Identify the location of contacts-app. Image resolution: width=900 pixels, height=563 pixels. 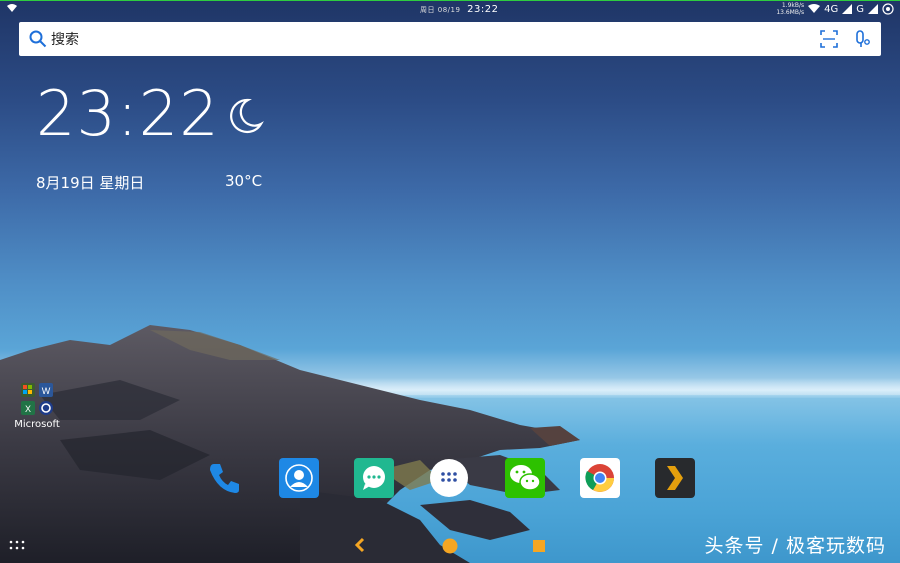
(299, 478).